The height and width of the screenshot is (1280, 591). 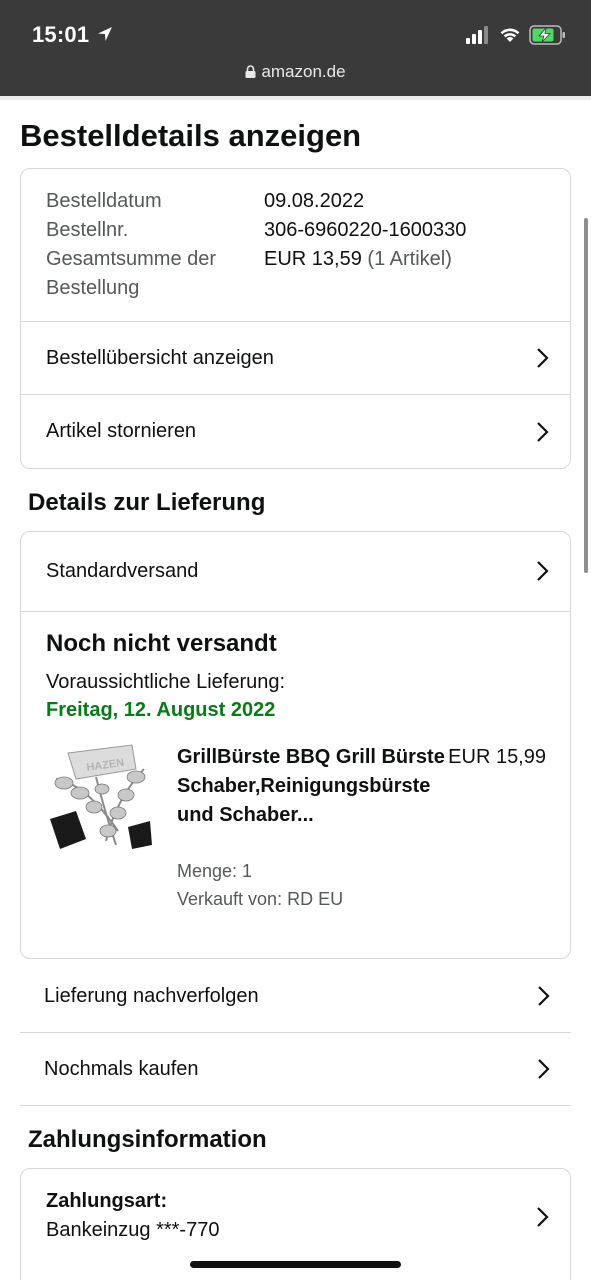 What do you see at coordinates (147, 1139) in the screenshot?
I see `payment-section-title: Zahlungsinformation` at bounding box center [147, 1139].